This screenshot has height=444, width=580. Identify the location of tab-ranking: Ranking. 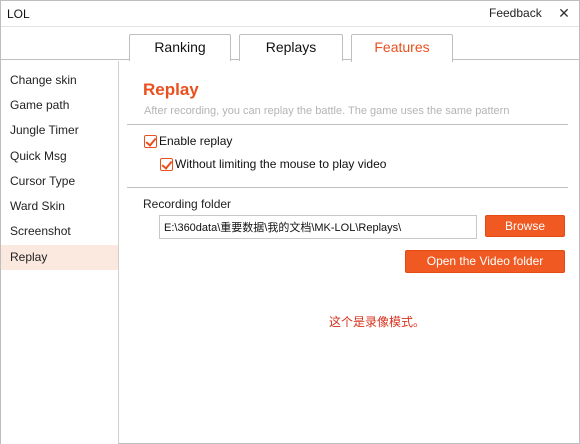
(180, 47).